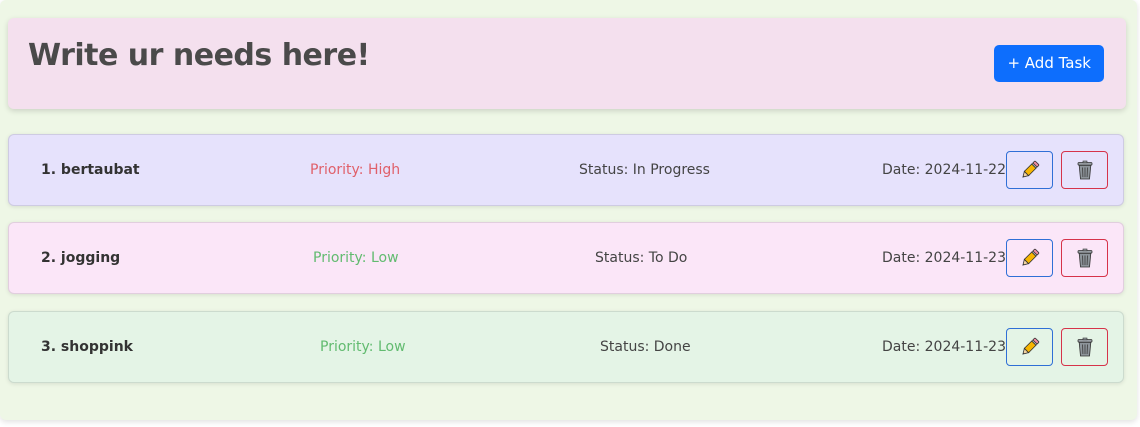 This screenshot has width=1140, height=427. I want to click on page-title: Write ur needs here!, so click(199, 55).